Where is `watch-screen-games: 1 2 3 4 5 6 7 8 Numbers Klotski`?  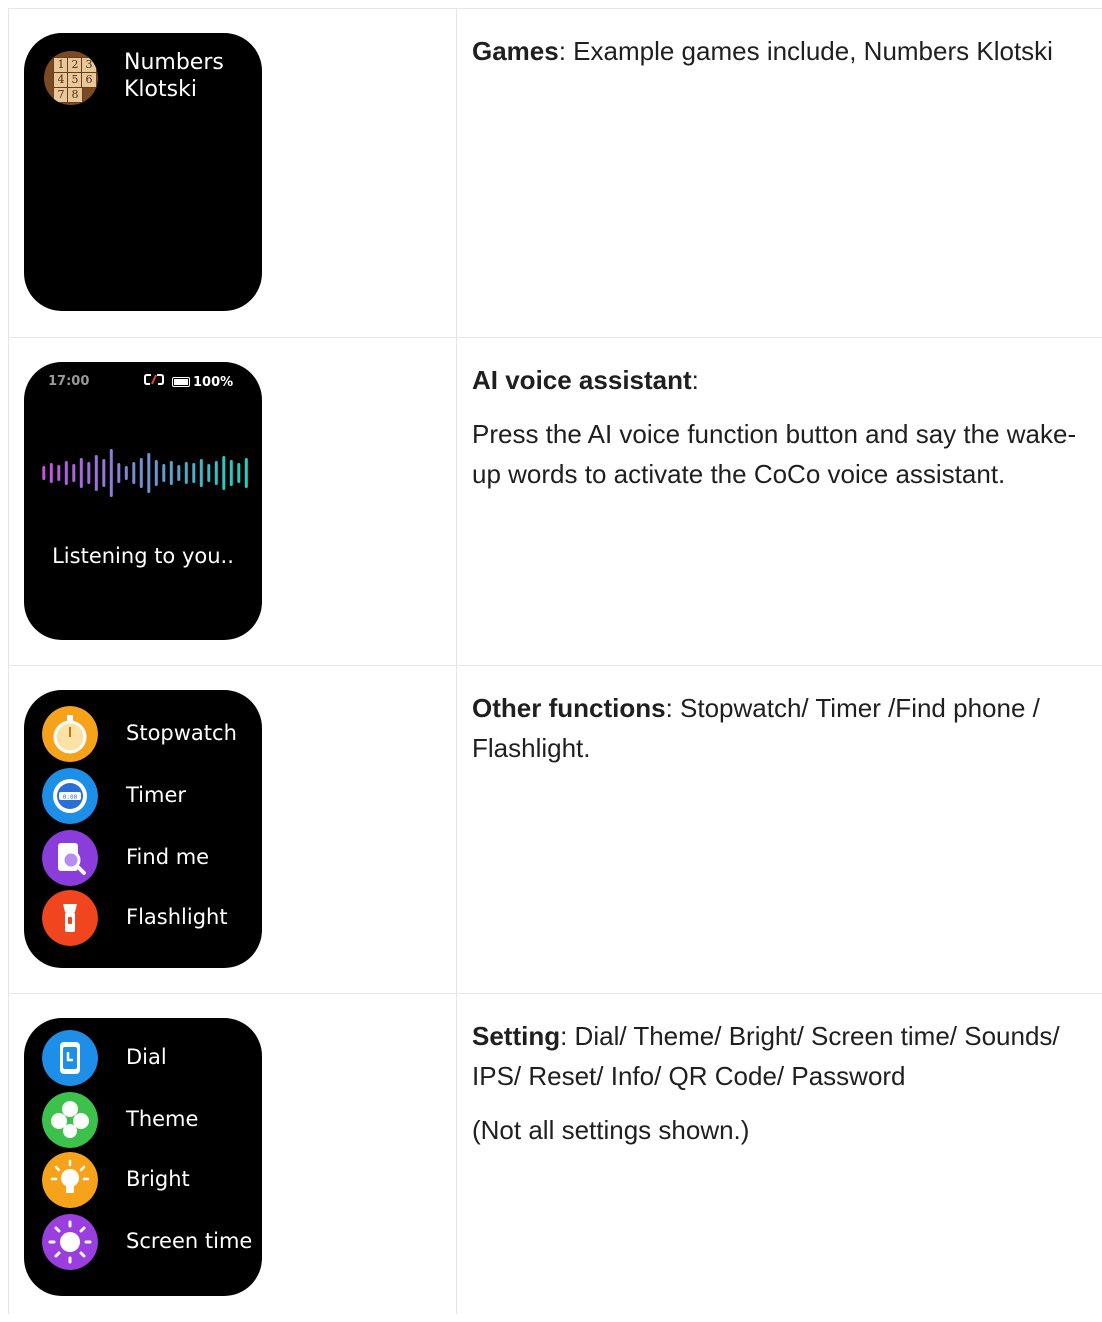
watch-screen-games: 1 2 3 4 5 6 7 8 Numbers Klotski is located at coordinates (143, 172).